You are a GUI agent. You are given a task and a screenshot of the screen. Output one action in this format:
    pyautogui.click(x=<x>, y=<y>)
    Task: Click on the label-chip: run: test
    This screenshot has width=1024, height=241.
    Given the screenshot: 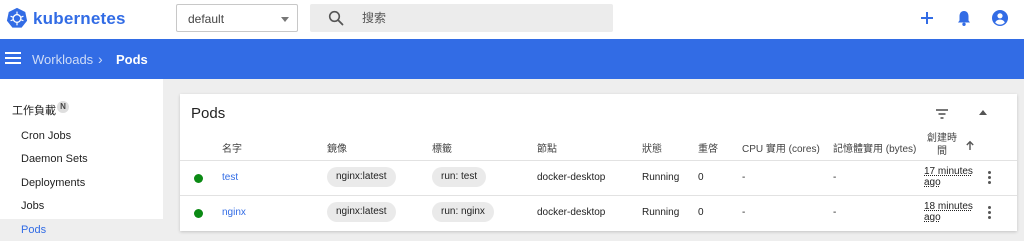 What is the action you would take?
    pyautogui.click(x=459, y=177)
    